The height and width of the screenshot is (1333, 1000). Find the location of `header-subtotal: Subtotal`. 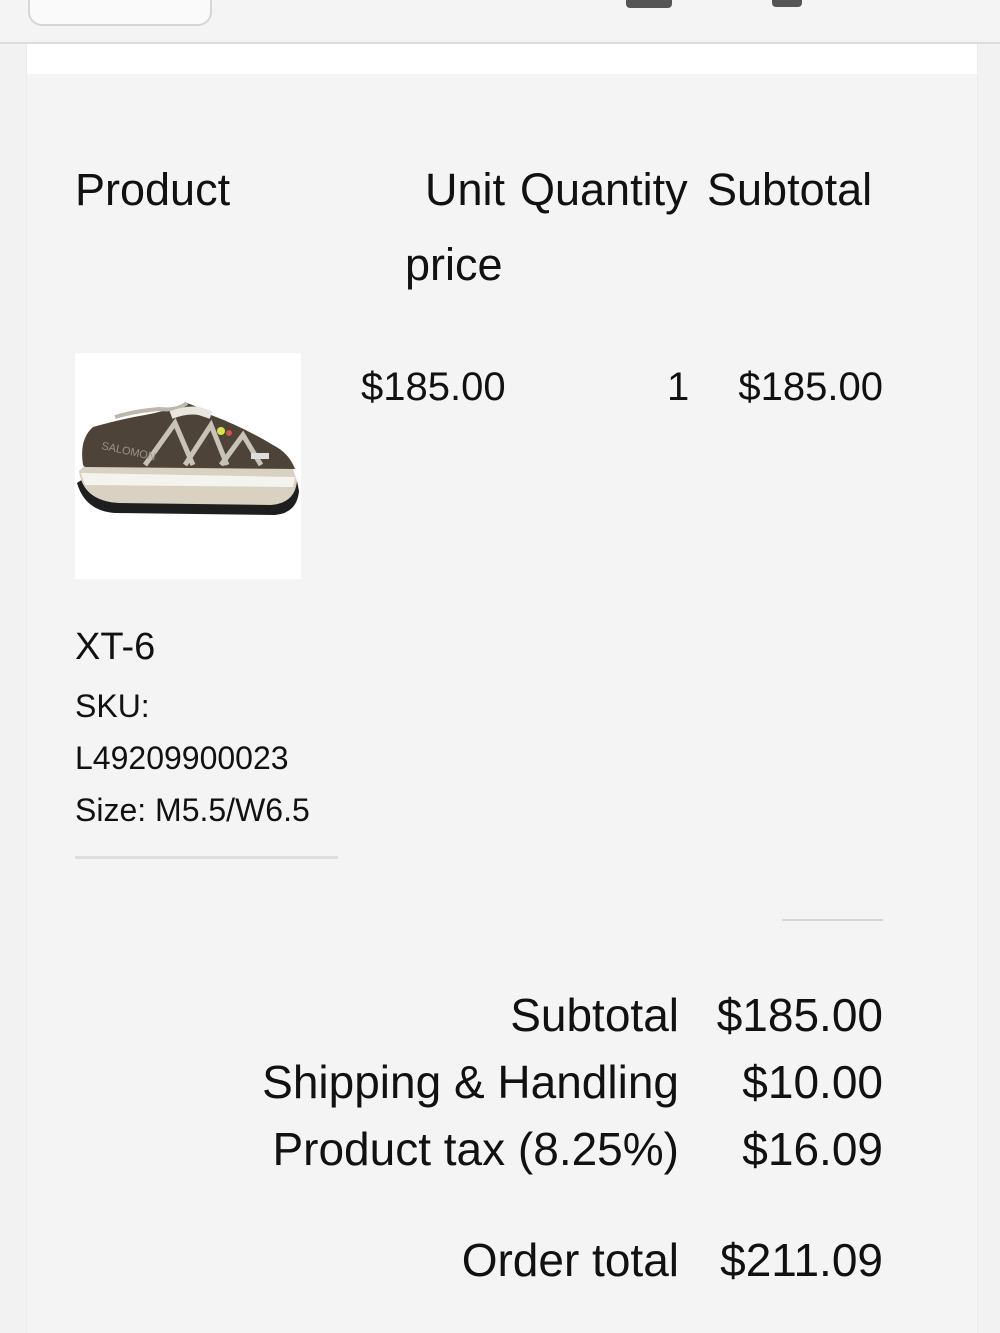

header-subtotal: Subtotal is located at coordinates (790, 189).